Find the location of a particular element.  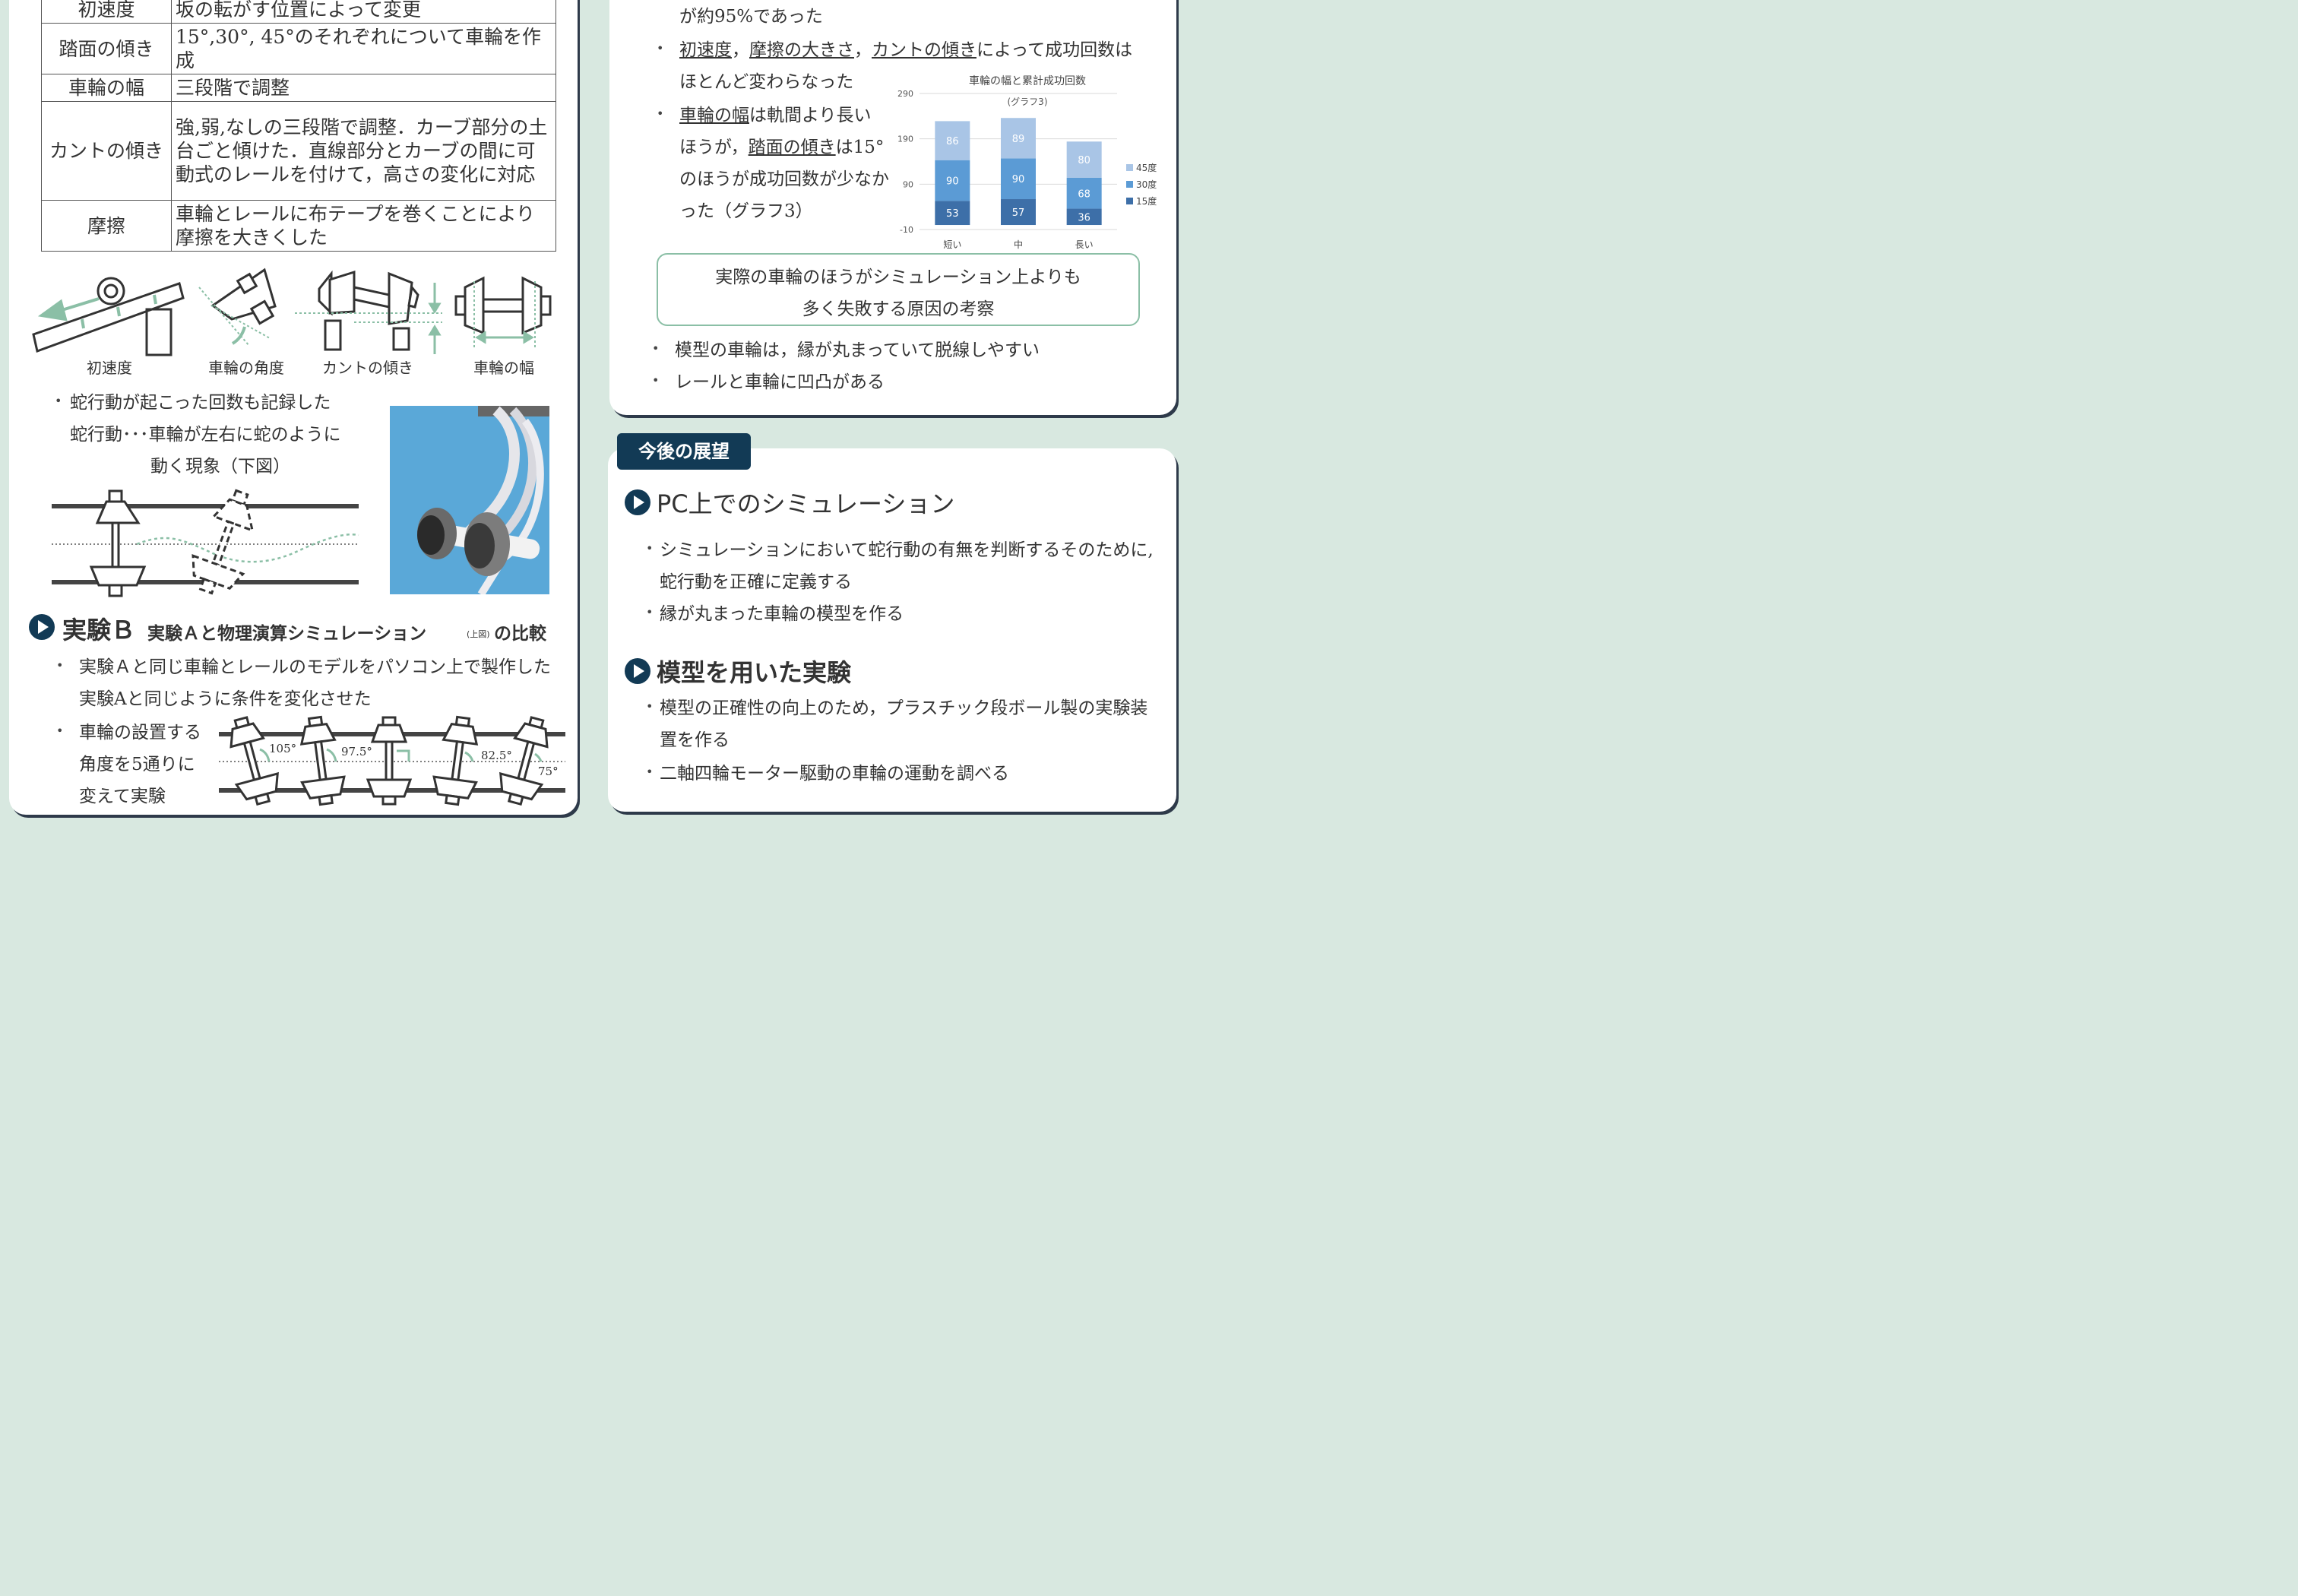

label-wheel-angle: 車輪の角度 is located at coordinates (246, 368).